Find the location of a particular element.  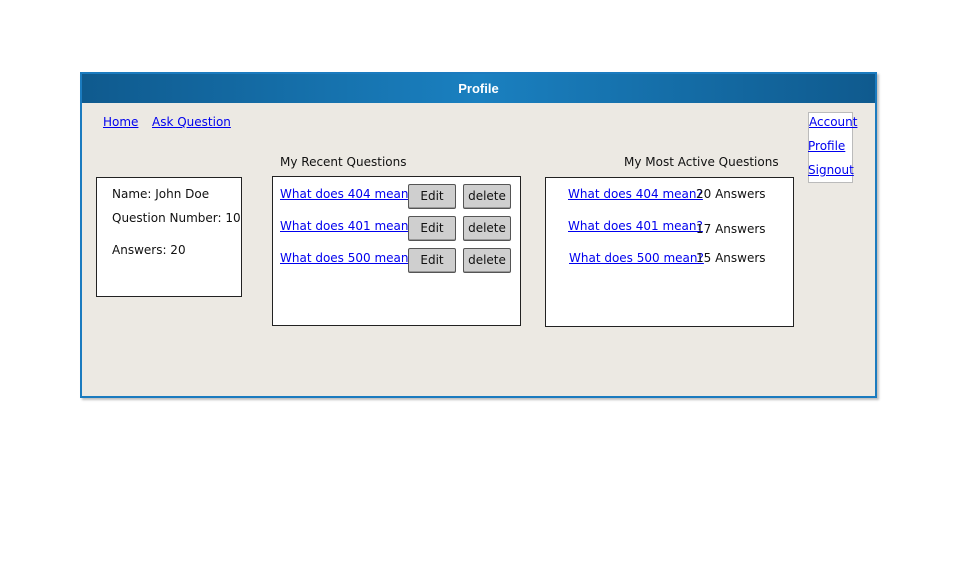

answer-count: 20 Answers is located at coordinates (731, 194).